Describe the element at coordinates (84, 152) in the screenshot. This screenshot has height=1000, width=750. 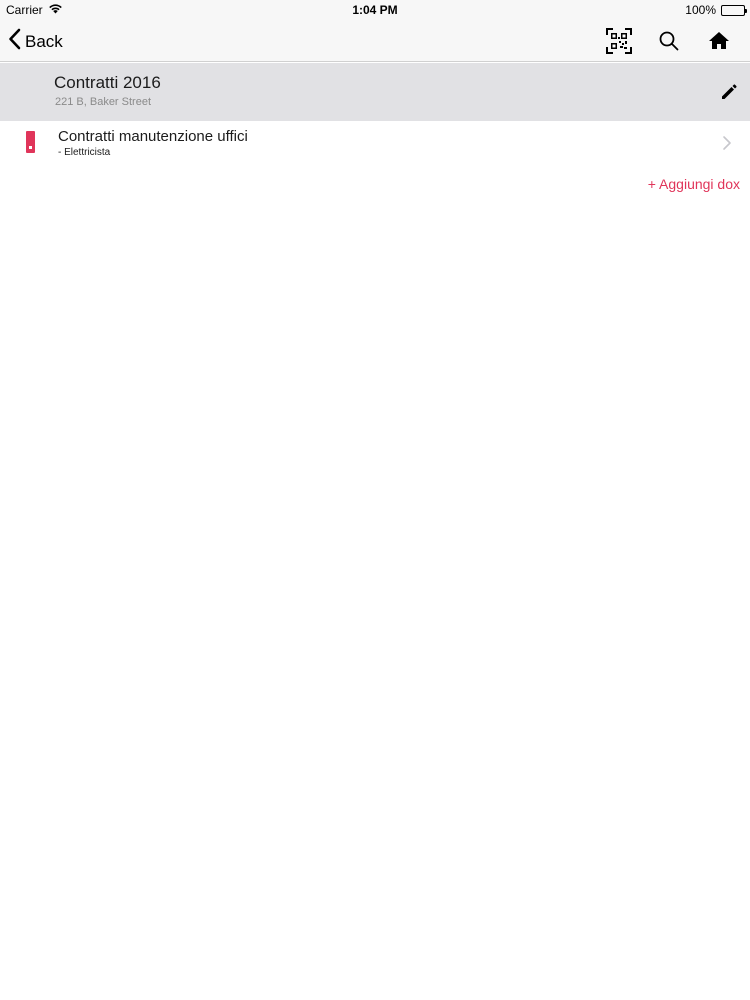
I see `item-subtitle: - Elettricista` at that location.